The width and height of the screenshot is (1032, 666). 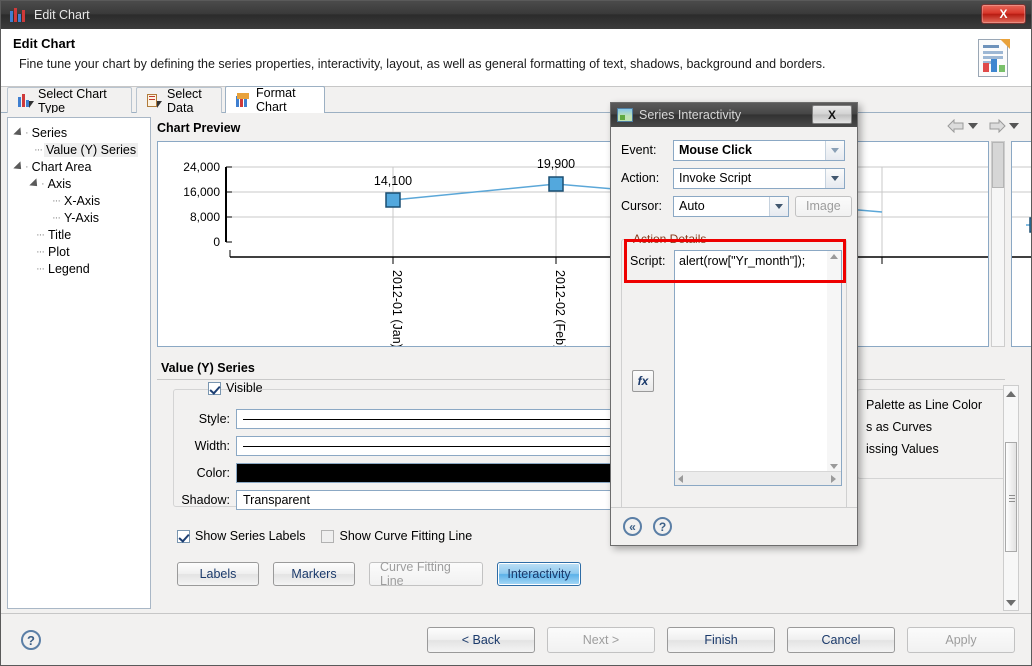 What do you see at coordinates (961, 640) in the screenshot?
I see `apply-button: Apply` at bounding box center [961, 640].